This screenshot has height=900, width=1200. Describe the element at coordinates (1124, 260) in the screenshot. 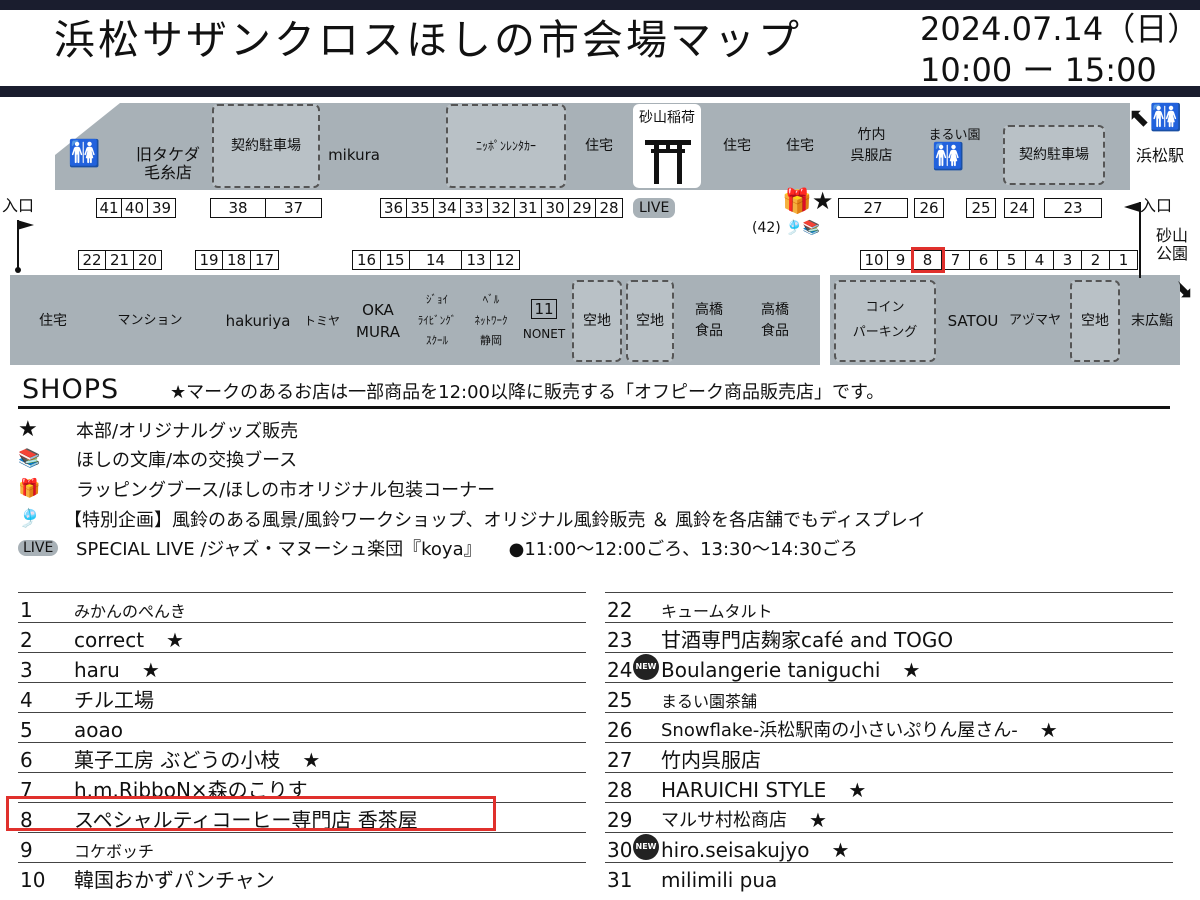

I see `booth-1: 1` at that location.